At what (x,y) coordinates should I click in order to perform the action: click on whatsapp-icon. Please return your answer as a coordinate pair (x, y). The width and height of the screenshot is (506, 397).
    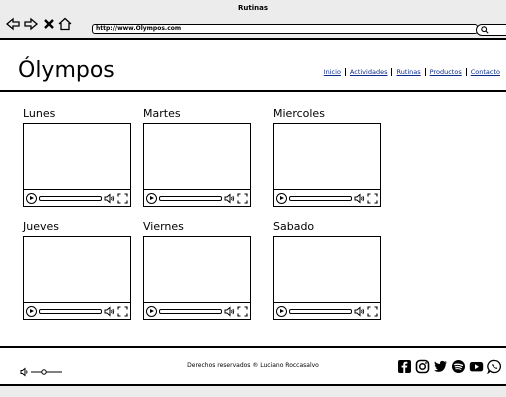
    Looking at the image, I should click on (494, 366).